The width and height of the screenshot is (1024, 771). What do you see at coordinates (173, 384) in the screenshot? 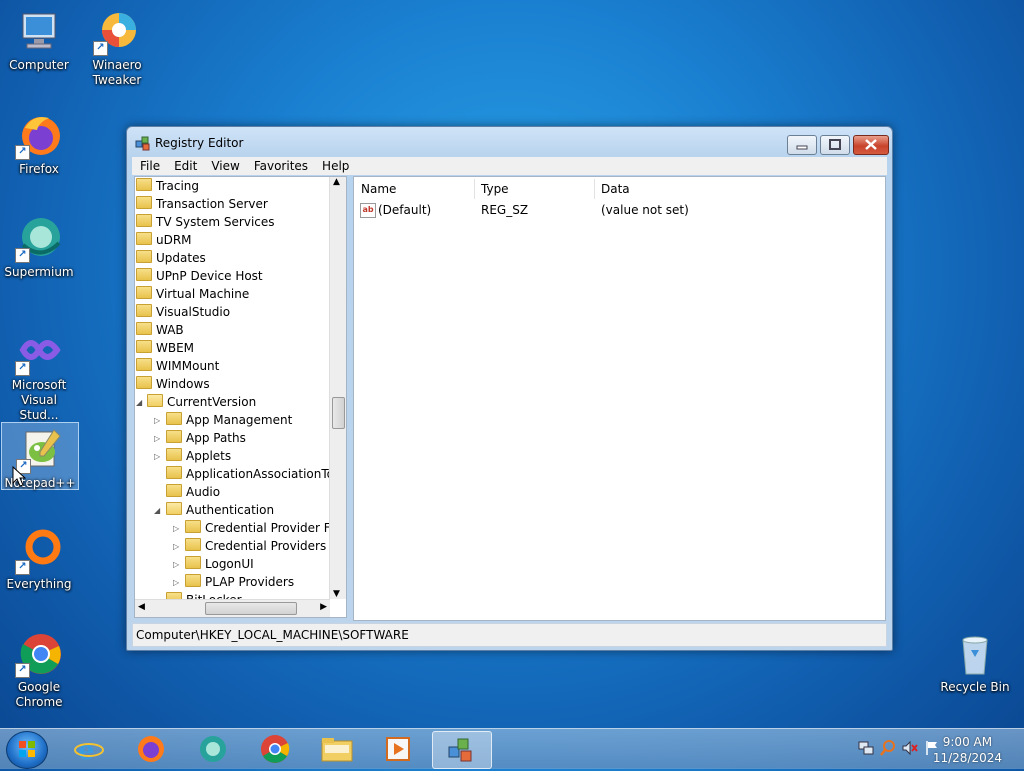
I see `tree-item-windows: Windows` at bounding box center [173, 384].